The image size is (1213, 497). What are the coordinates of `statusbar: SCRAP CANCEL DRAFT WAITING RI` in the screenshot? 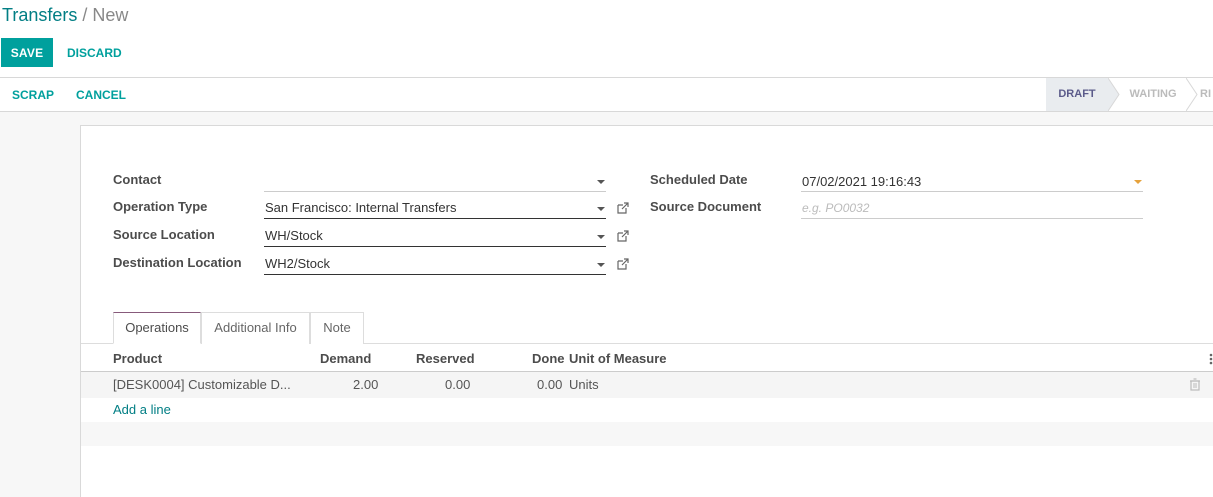 It's located at (606, 95).